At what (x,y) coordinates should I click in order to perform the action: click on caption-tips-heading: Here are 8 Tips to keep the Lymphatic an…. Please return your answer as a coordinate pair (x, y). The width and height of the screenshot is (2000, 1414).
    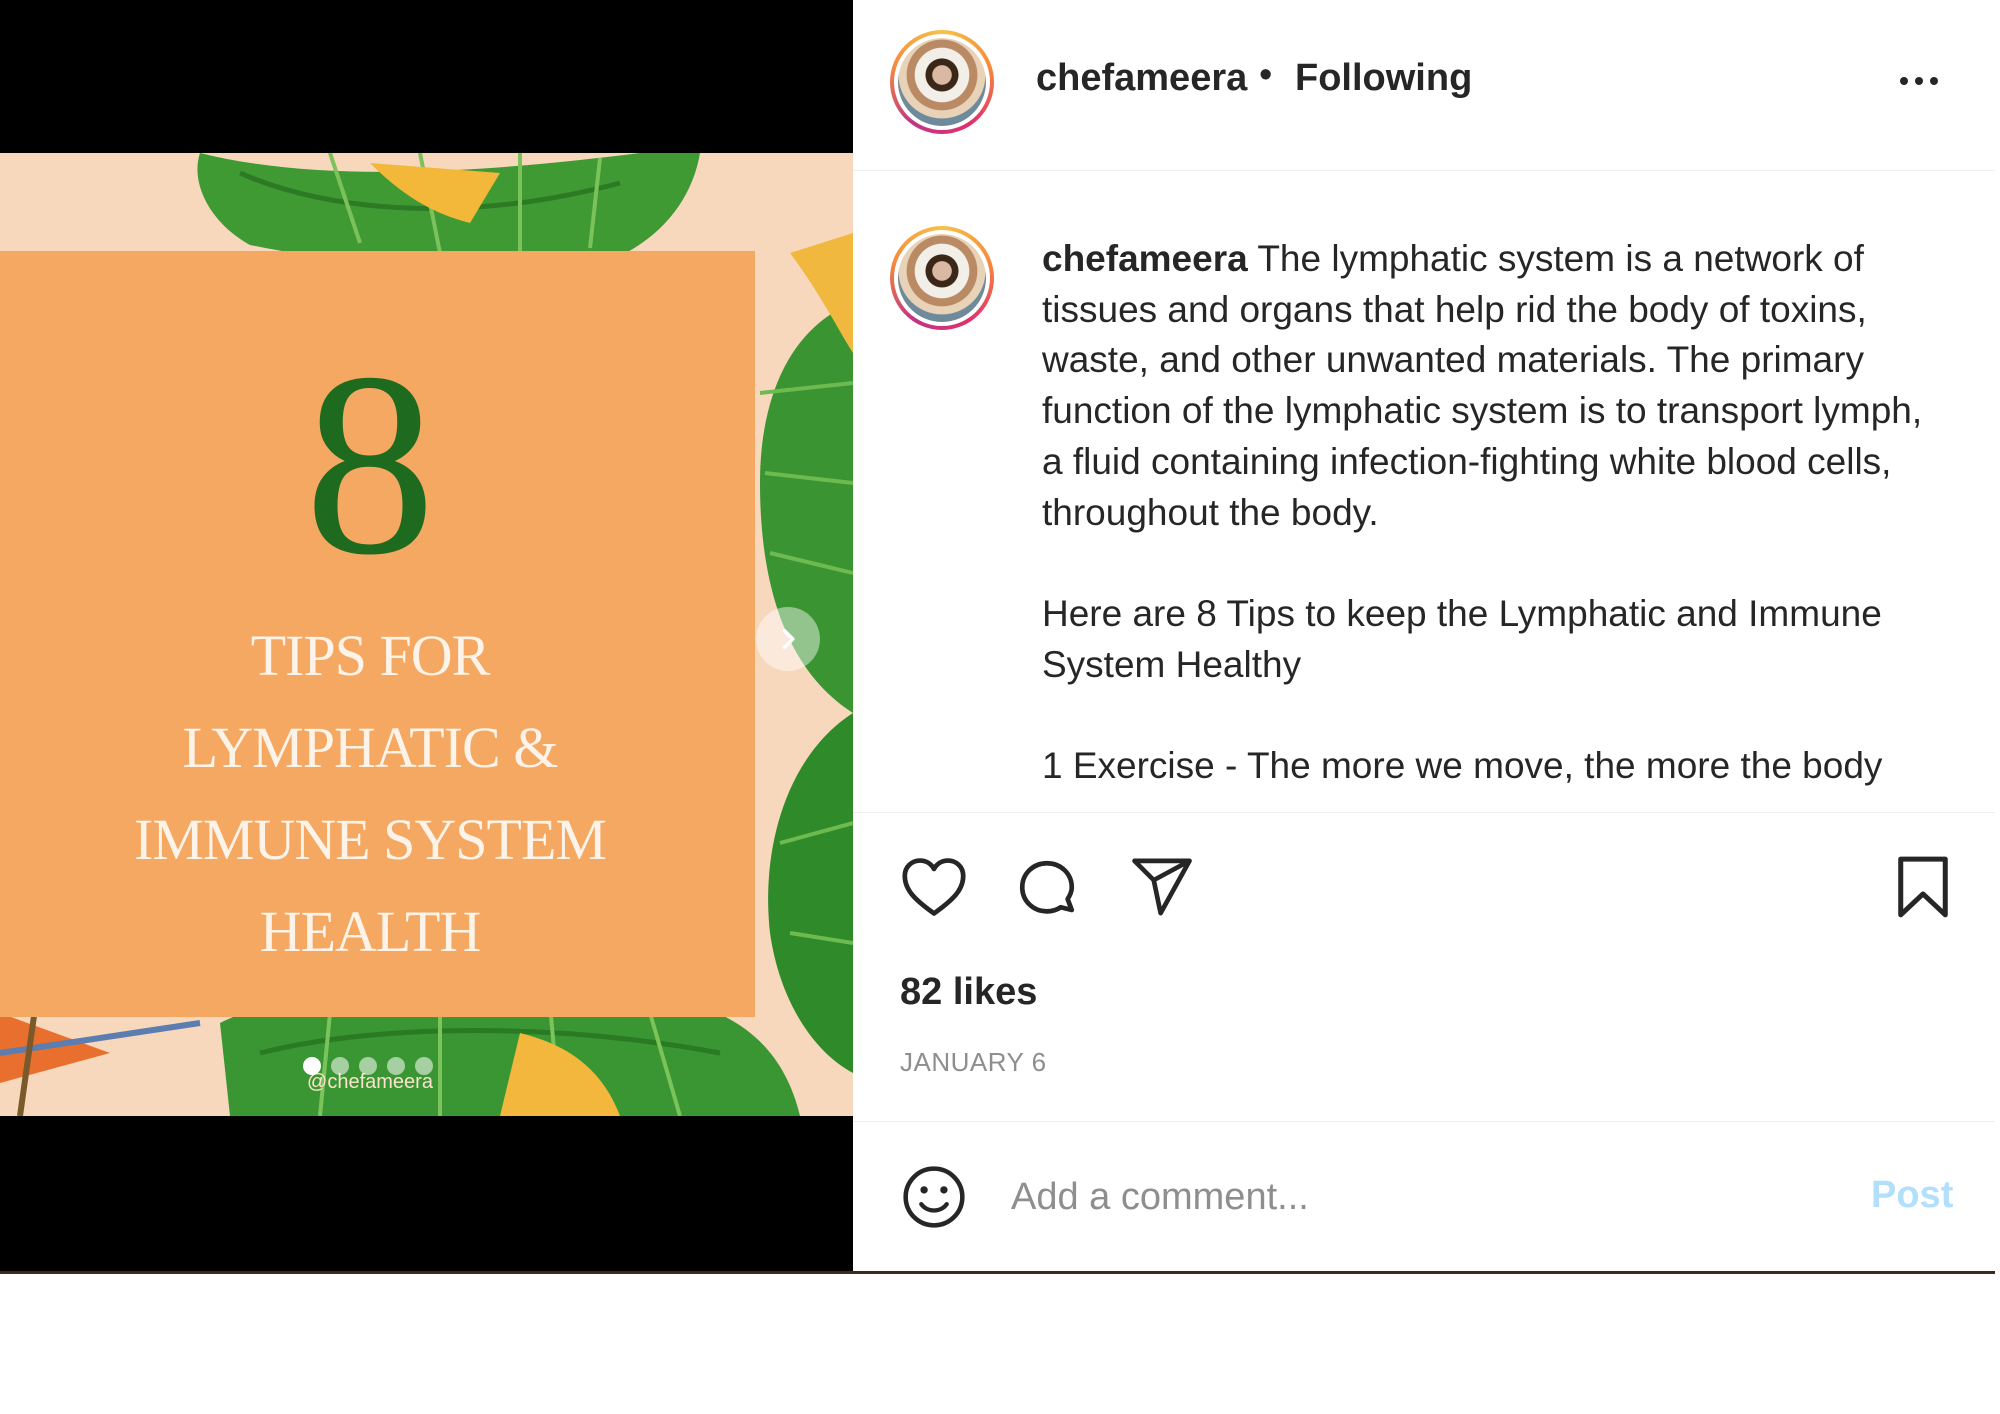
    Looking at the image, I should click on (1462, 638).